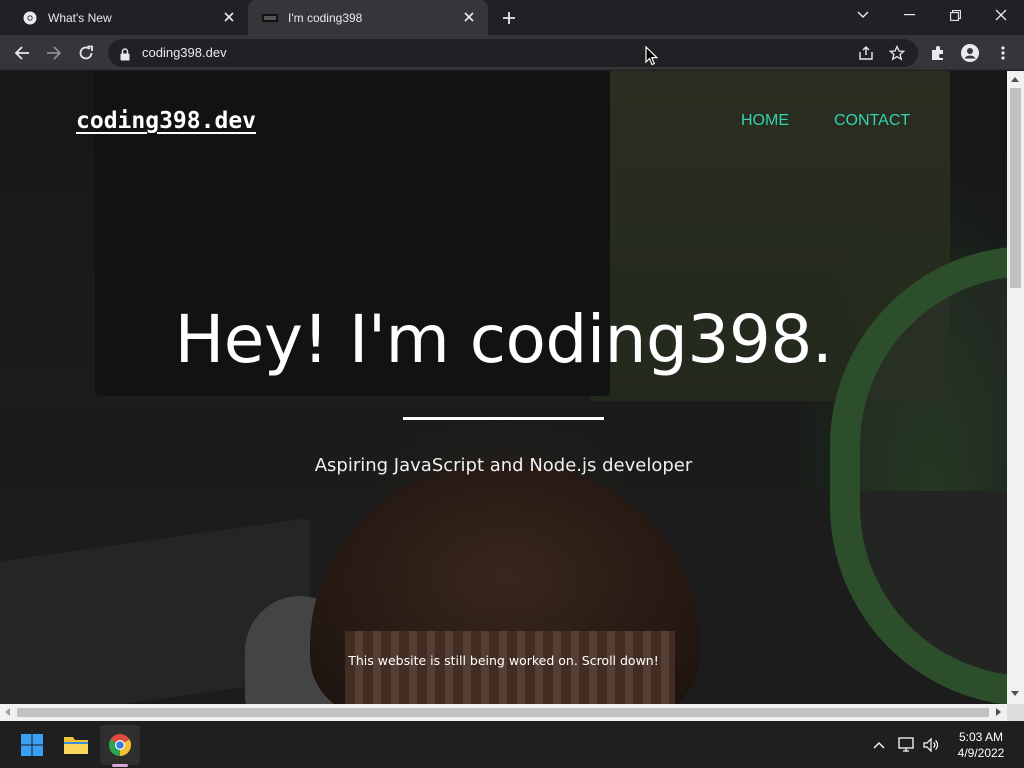 Image resolution: width=1024 pixels, height=768 pixels. Describe the element at coordinates (866, 53) in the screenshot. I see `share-icon` at that location.